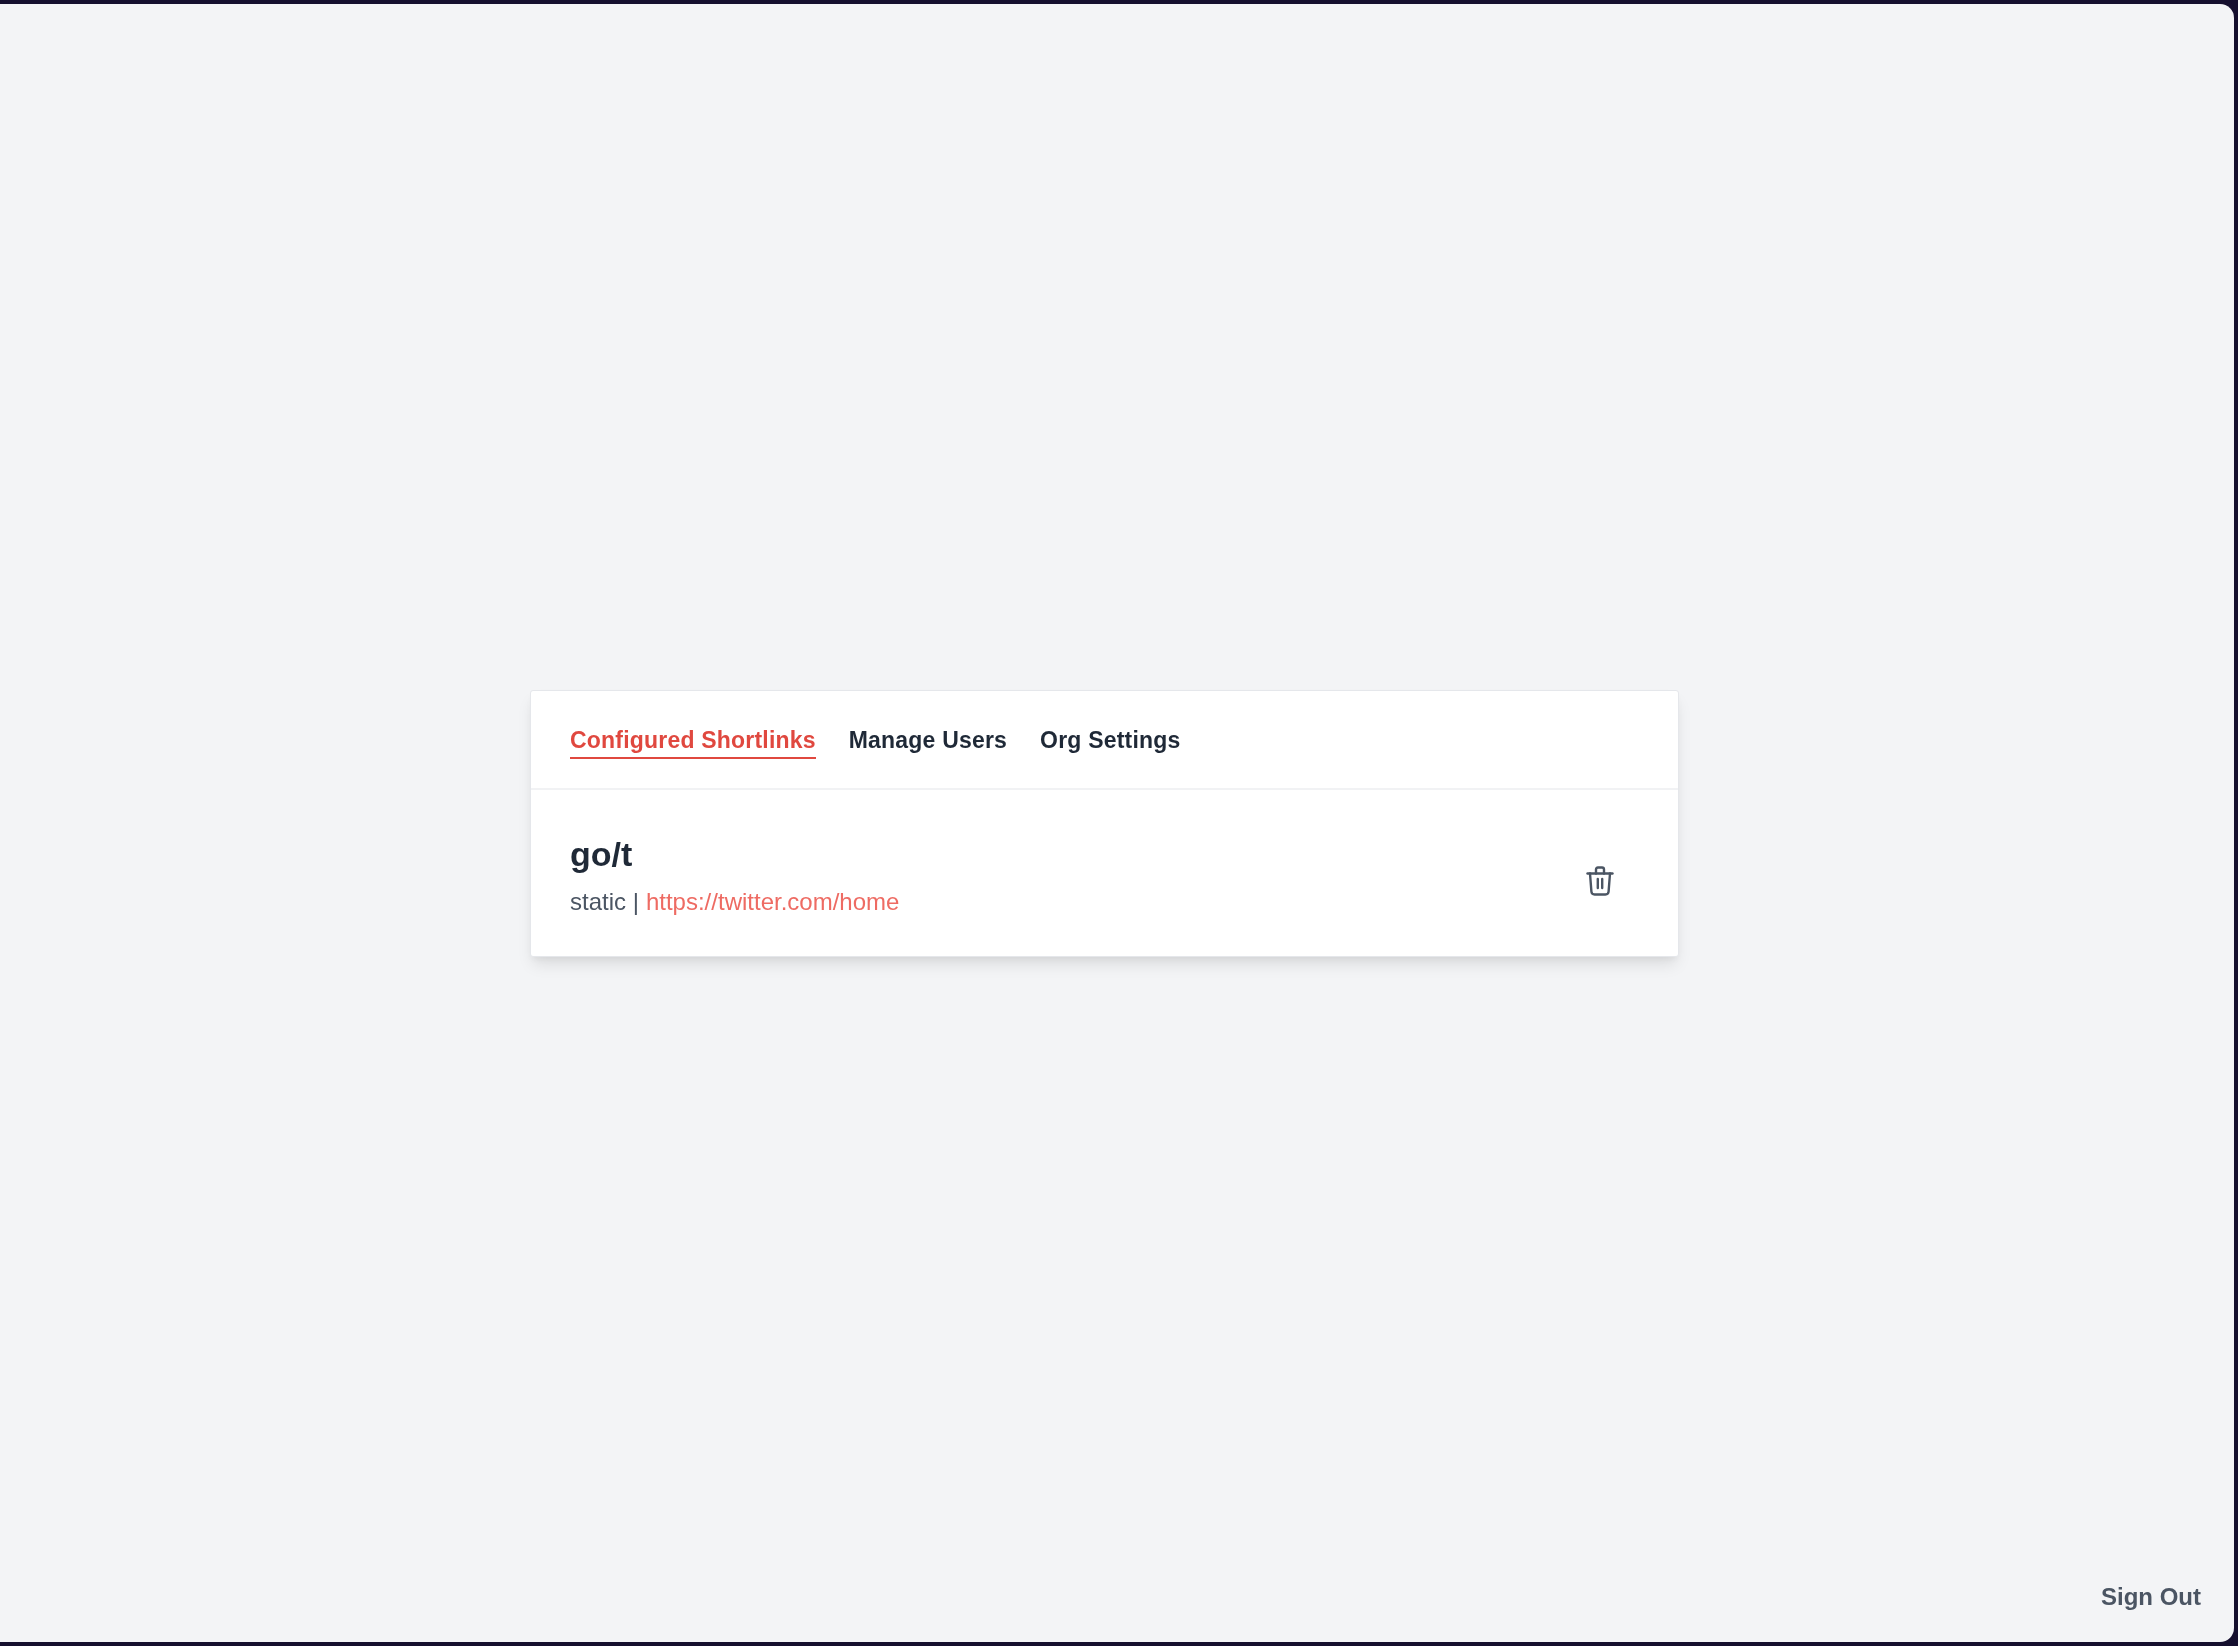 This screenshot has width=2238, height=1646. What do you see at coordinates (1110, 742) in the screenshot?
I see `tab: Org Settings` at bounding box center [1110, 742].